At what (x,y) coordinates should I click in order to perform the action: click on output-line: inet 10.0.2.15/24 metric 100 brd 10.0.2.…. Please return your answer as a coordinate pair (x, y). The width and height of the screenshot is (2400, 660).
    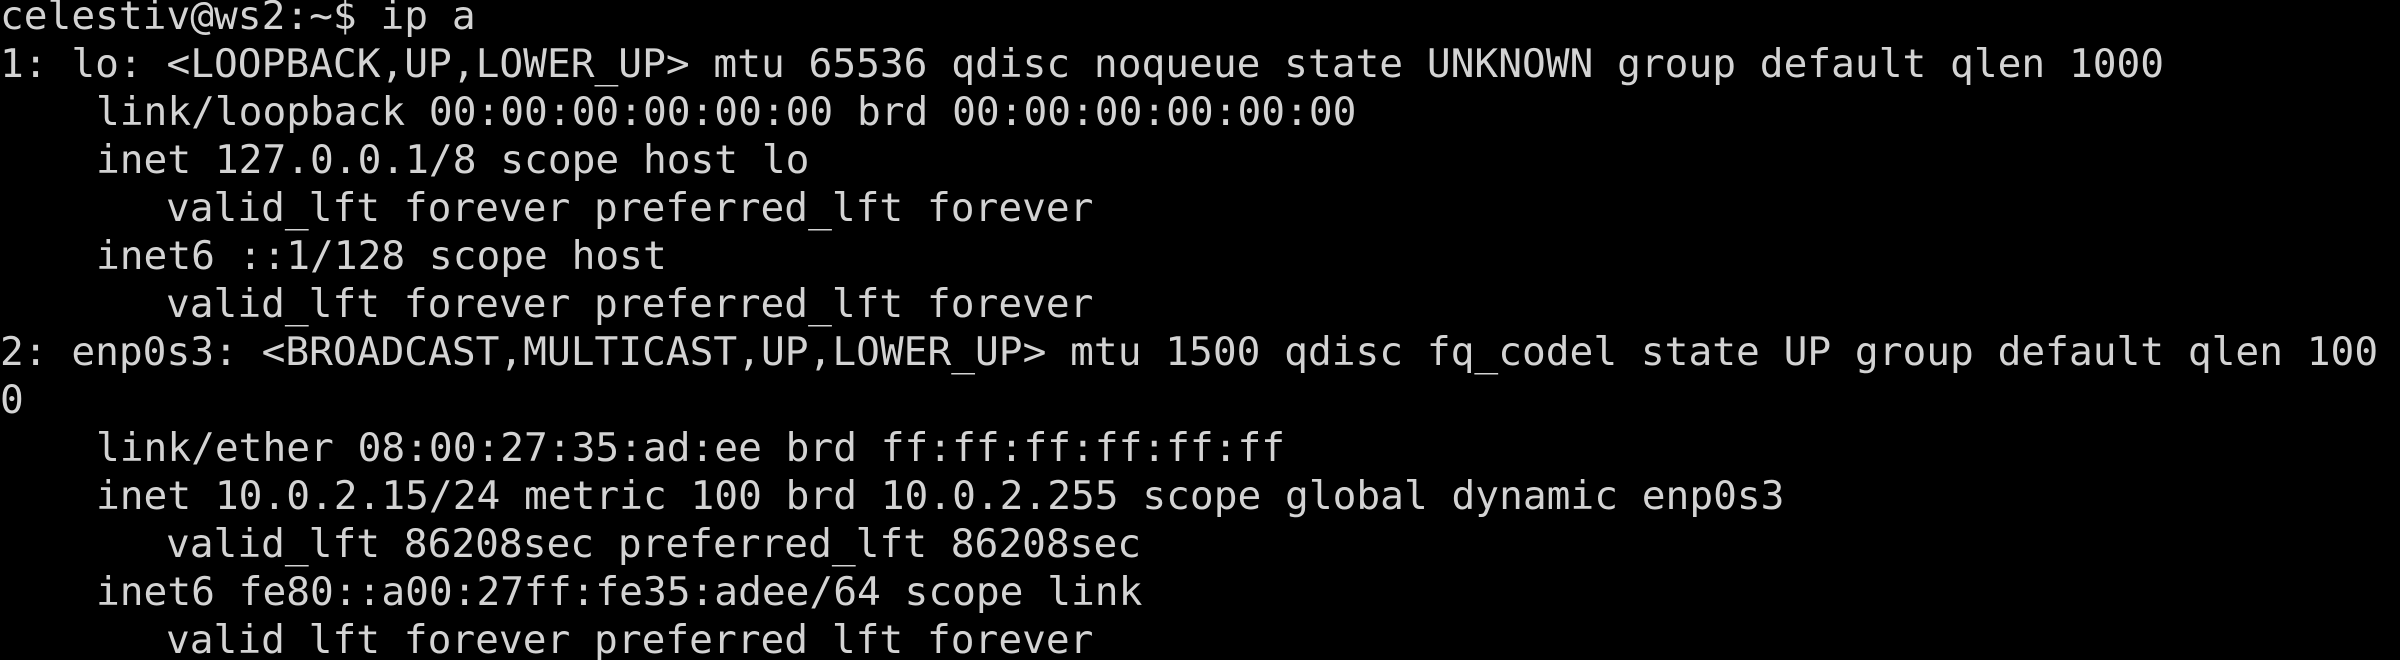
    Looking at the image, I should click on (940, 496).